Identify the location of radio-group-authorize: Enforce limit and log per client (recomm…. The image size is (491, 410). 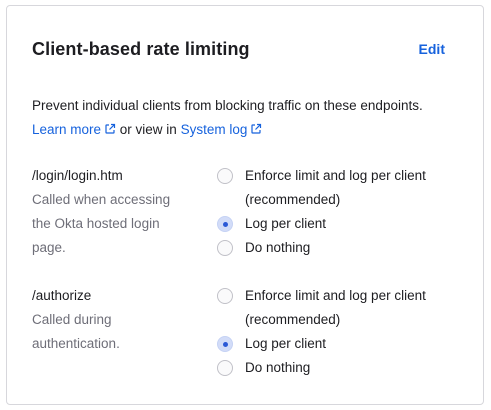
(347, 332).